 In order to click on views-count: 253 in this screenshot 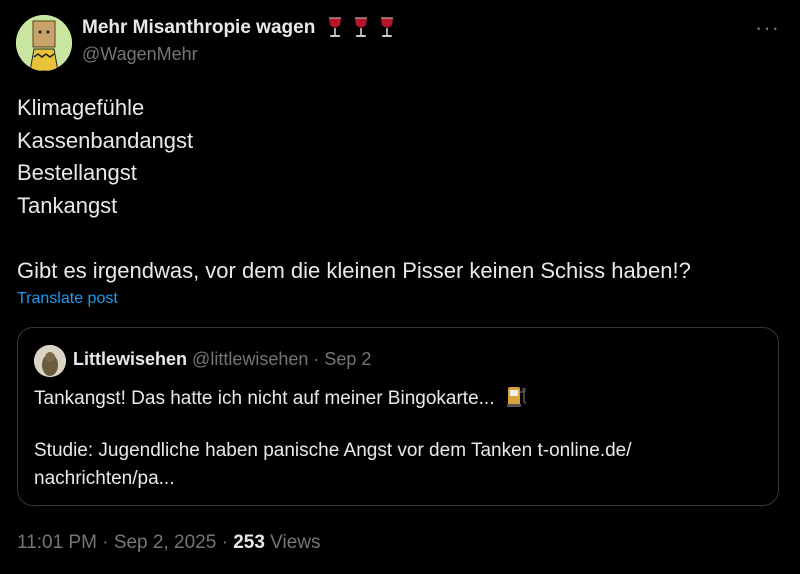, I will do `click(249, 542)`.